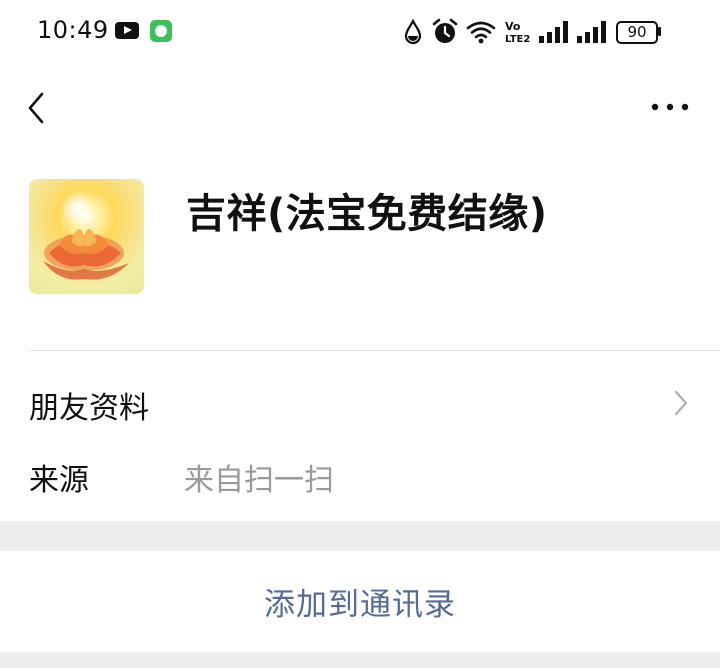 This screenshot has height=668, width=720. What do you see at coordinates (481, 32) in the screenshot?
I see `wifi-icon` at bounding box center [481, 32].